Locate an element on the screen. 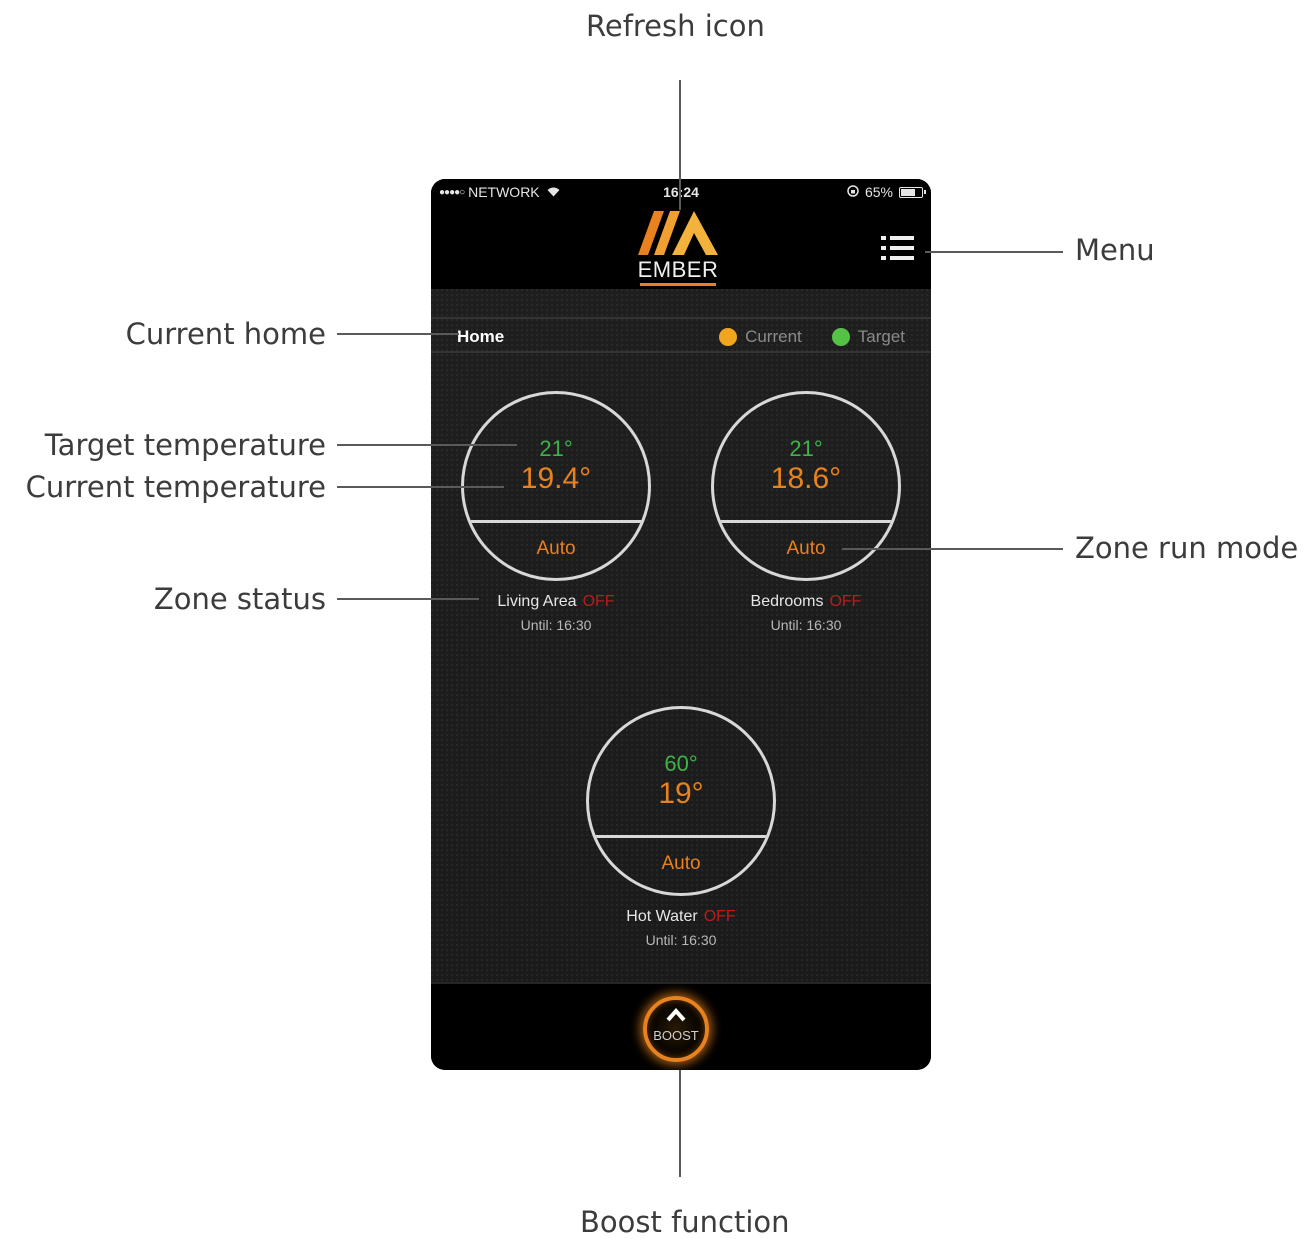 This screenshot has width=1316, height=1239. callout-boost-function: Boost function is located at coordinates (685, 1222).